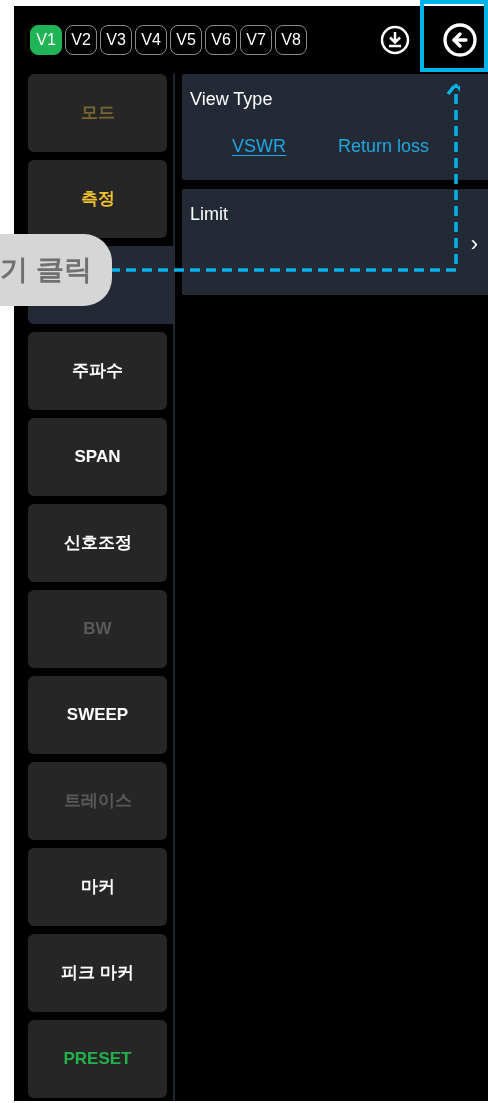  What do you see at coordinates (231, 99) in the screenshot?
I see `panel-title: View Type` at bounding box center [231, 99].